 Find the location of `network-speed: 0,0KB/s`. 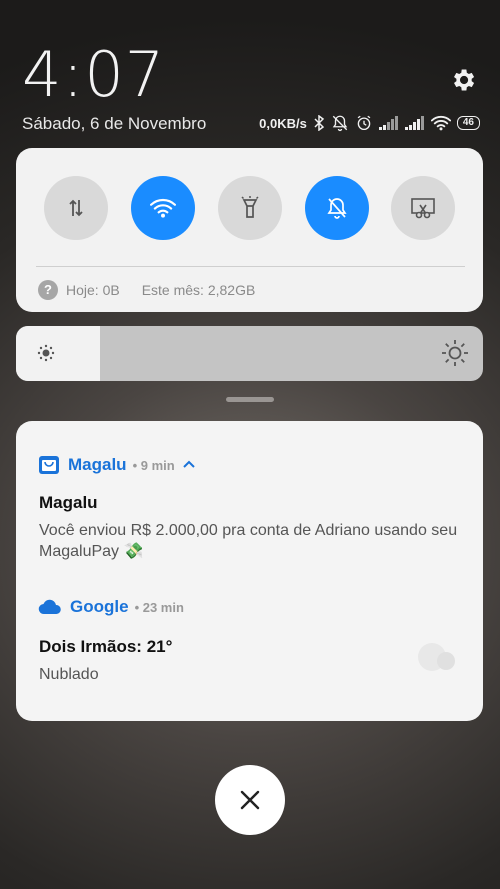

network-speed: 0,0KB/s is located at coordinates (283, 123).